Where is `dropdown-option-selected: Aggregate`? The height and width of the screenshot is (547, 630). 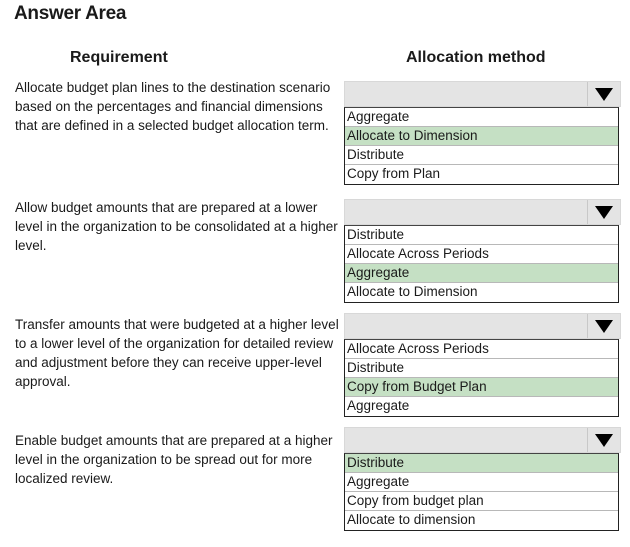 dropdown-option-selected: Aggregate is located at coordinates (481, 273).